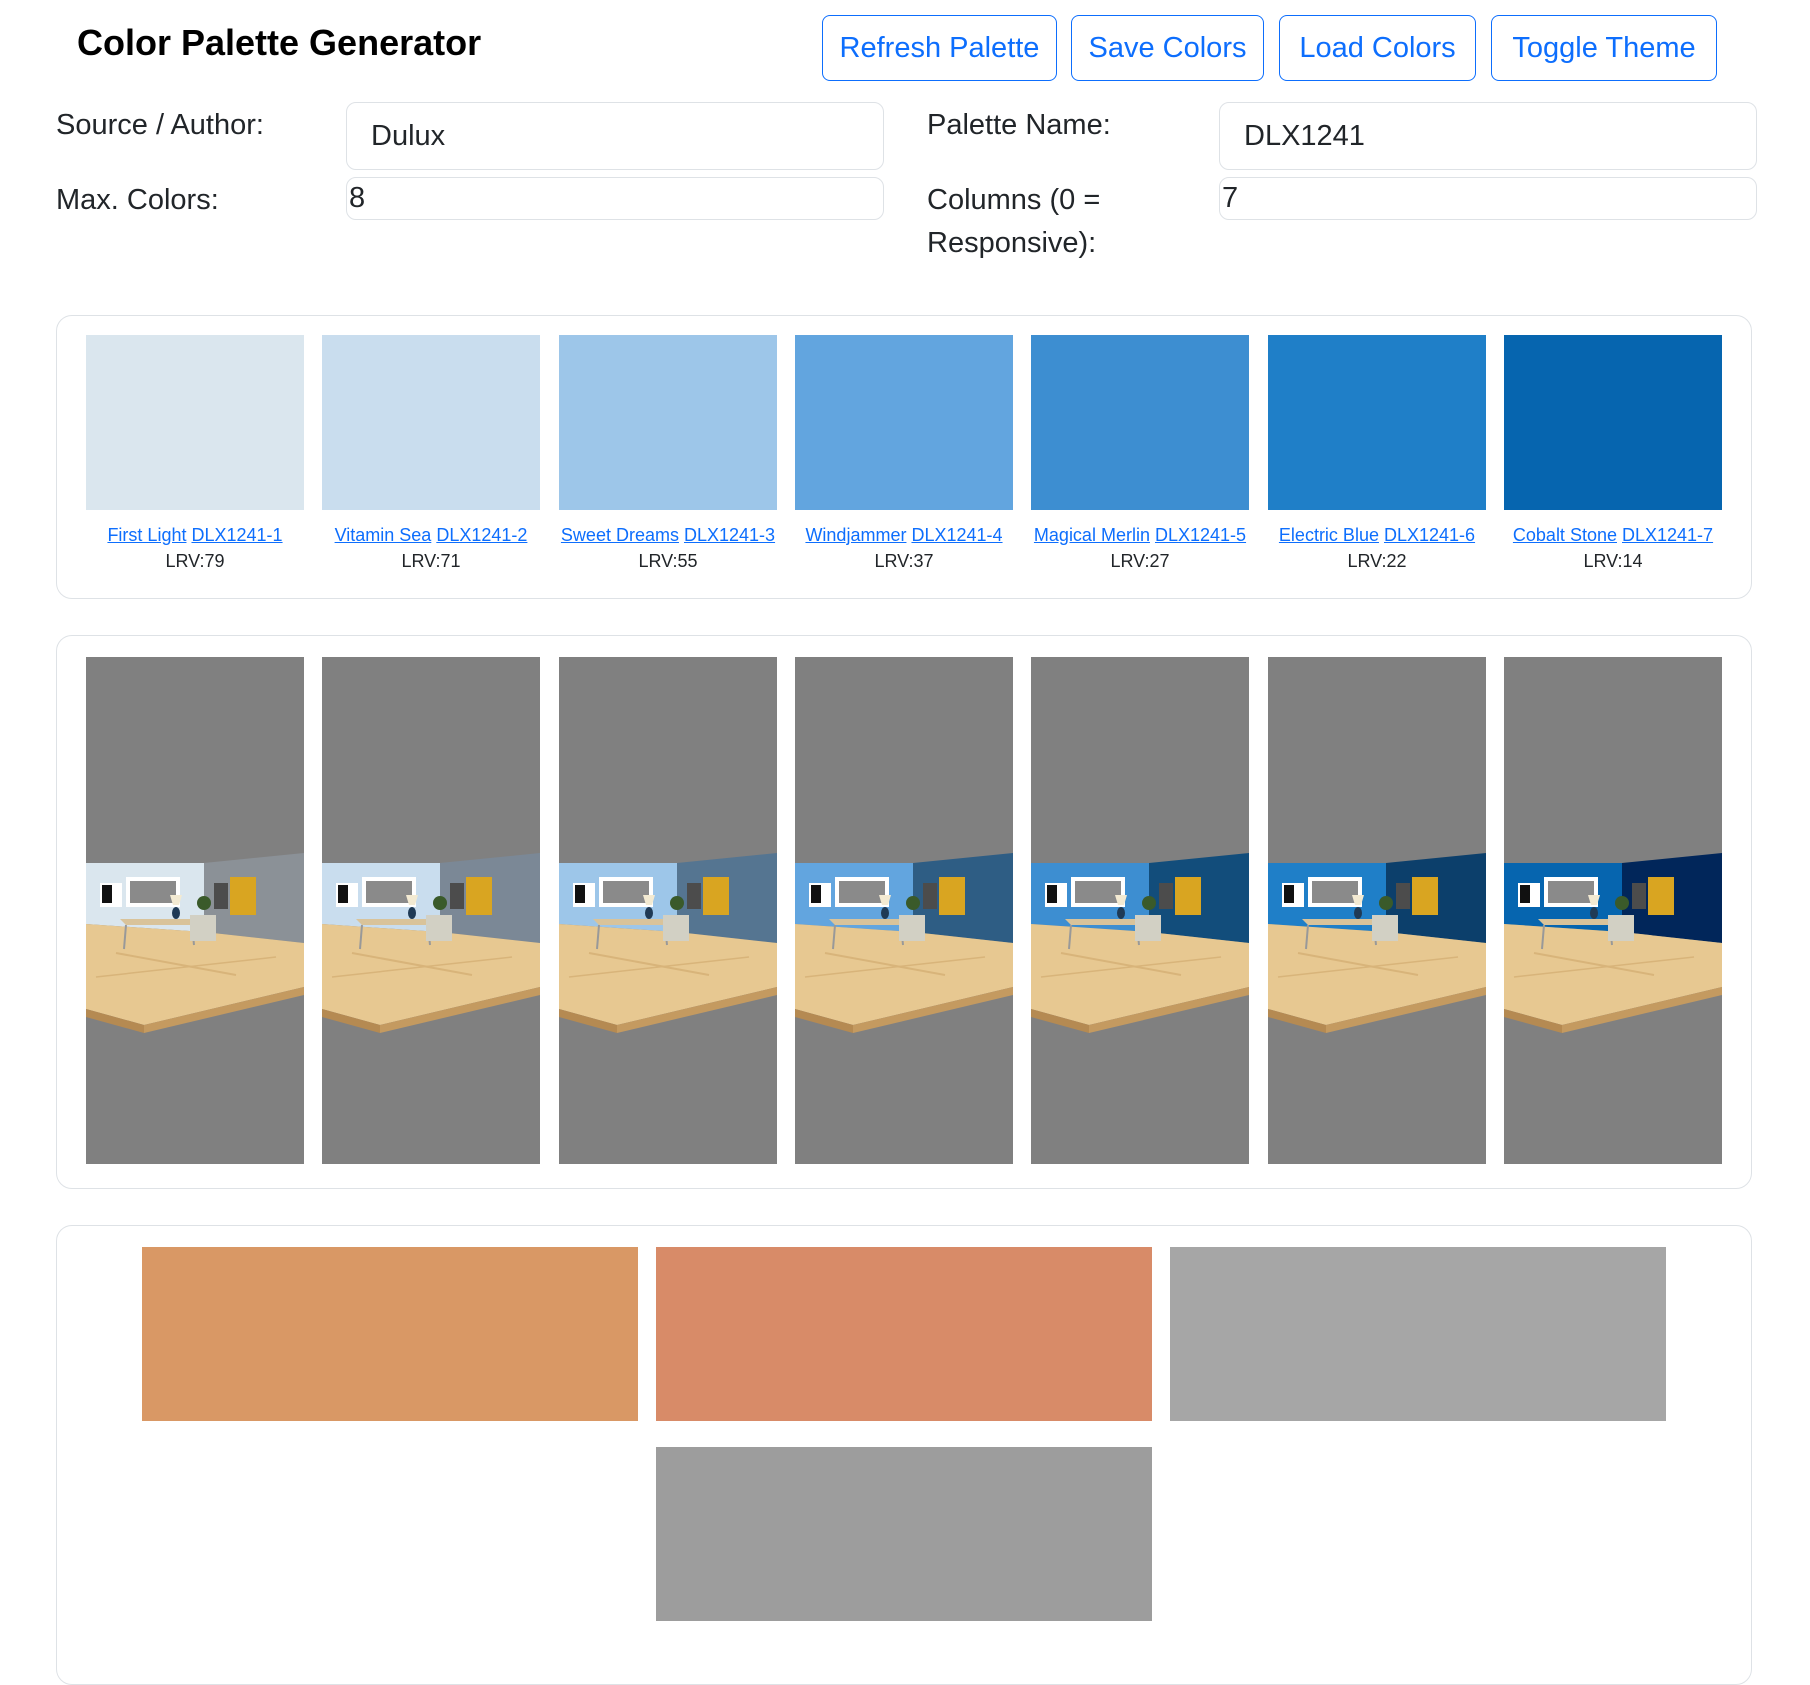  Describe the element at coordinates (1429, 535) in the screenshot. I see `swatch-code-link: DLX1241-6` at that location.